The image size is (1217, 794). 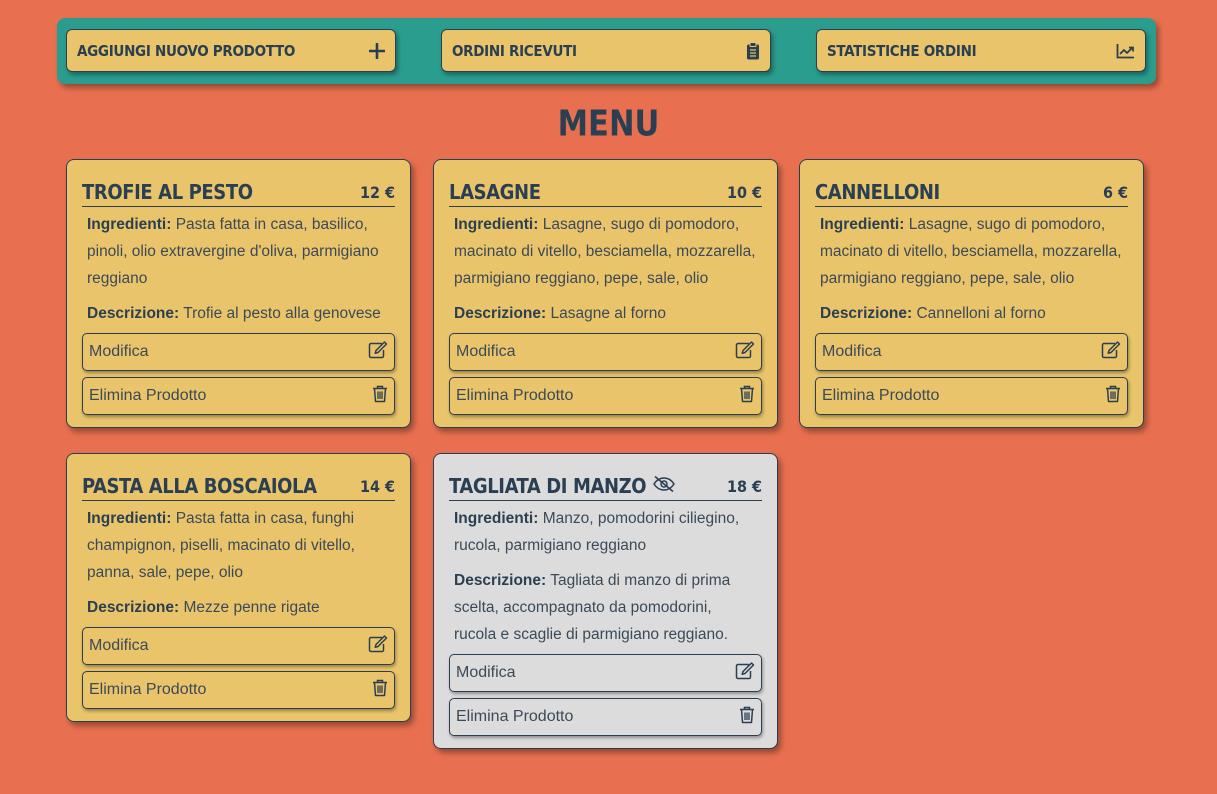 What do you see at coordinates (981, 50) in the screenshot?
I see `order-statistics-button: STATISTICHE ORDINI` at bounding box center [981, 50].